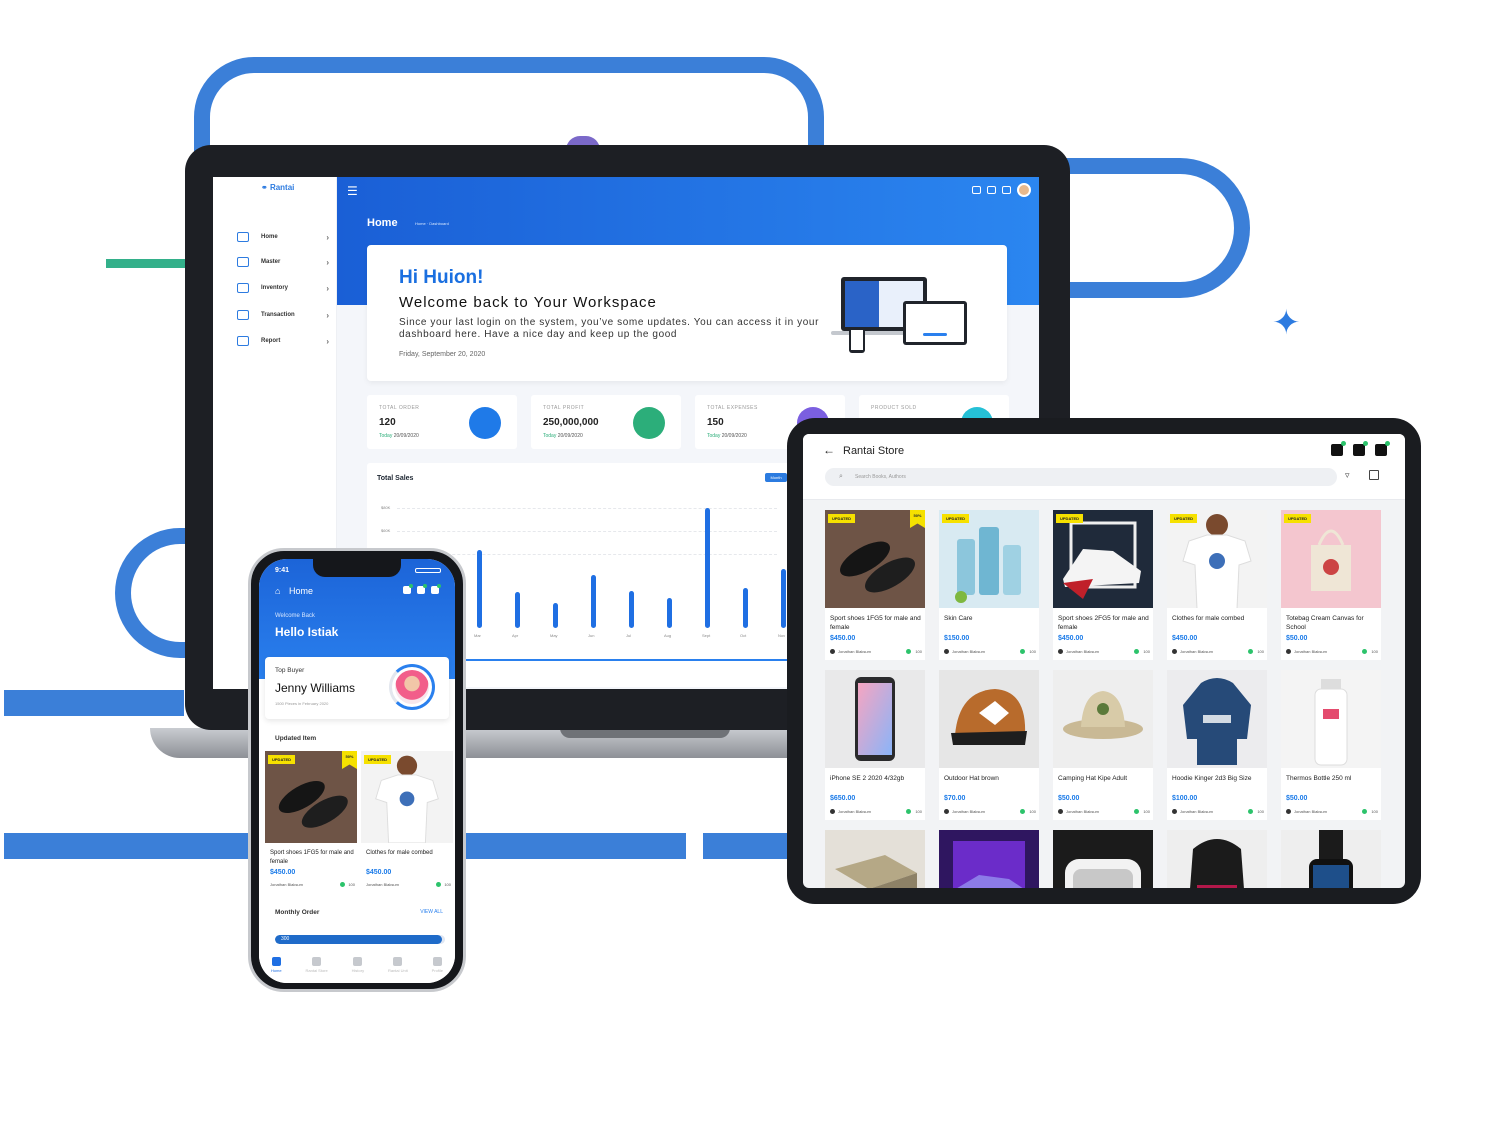  Describe the element at coordinates (398, 965) in the screenshot. I see `tab-rantai-unit: Rantai Unit` at that location.